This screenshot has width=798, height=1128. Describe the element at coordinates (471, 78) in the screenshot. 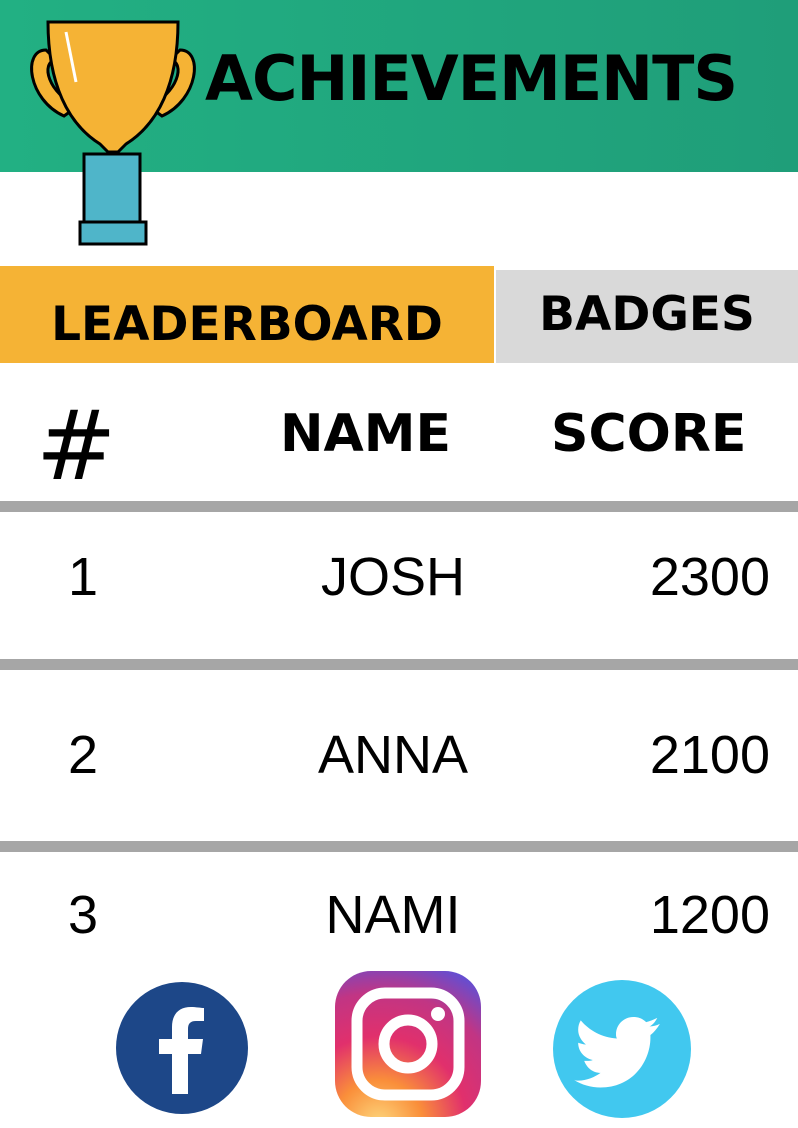

I see `page-title: ACHIEVEMENTS` at that location.